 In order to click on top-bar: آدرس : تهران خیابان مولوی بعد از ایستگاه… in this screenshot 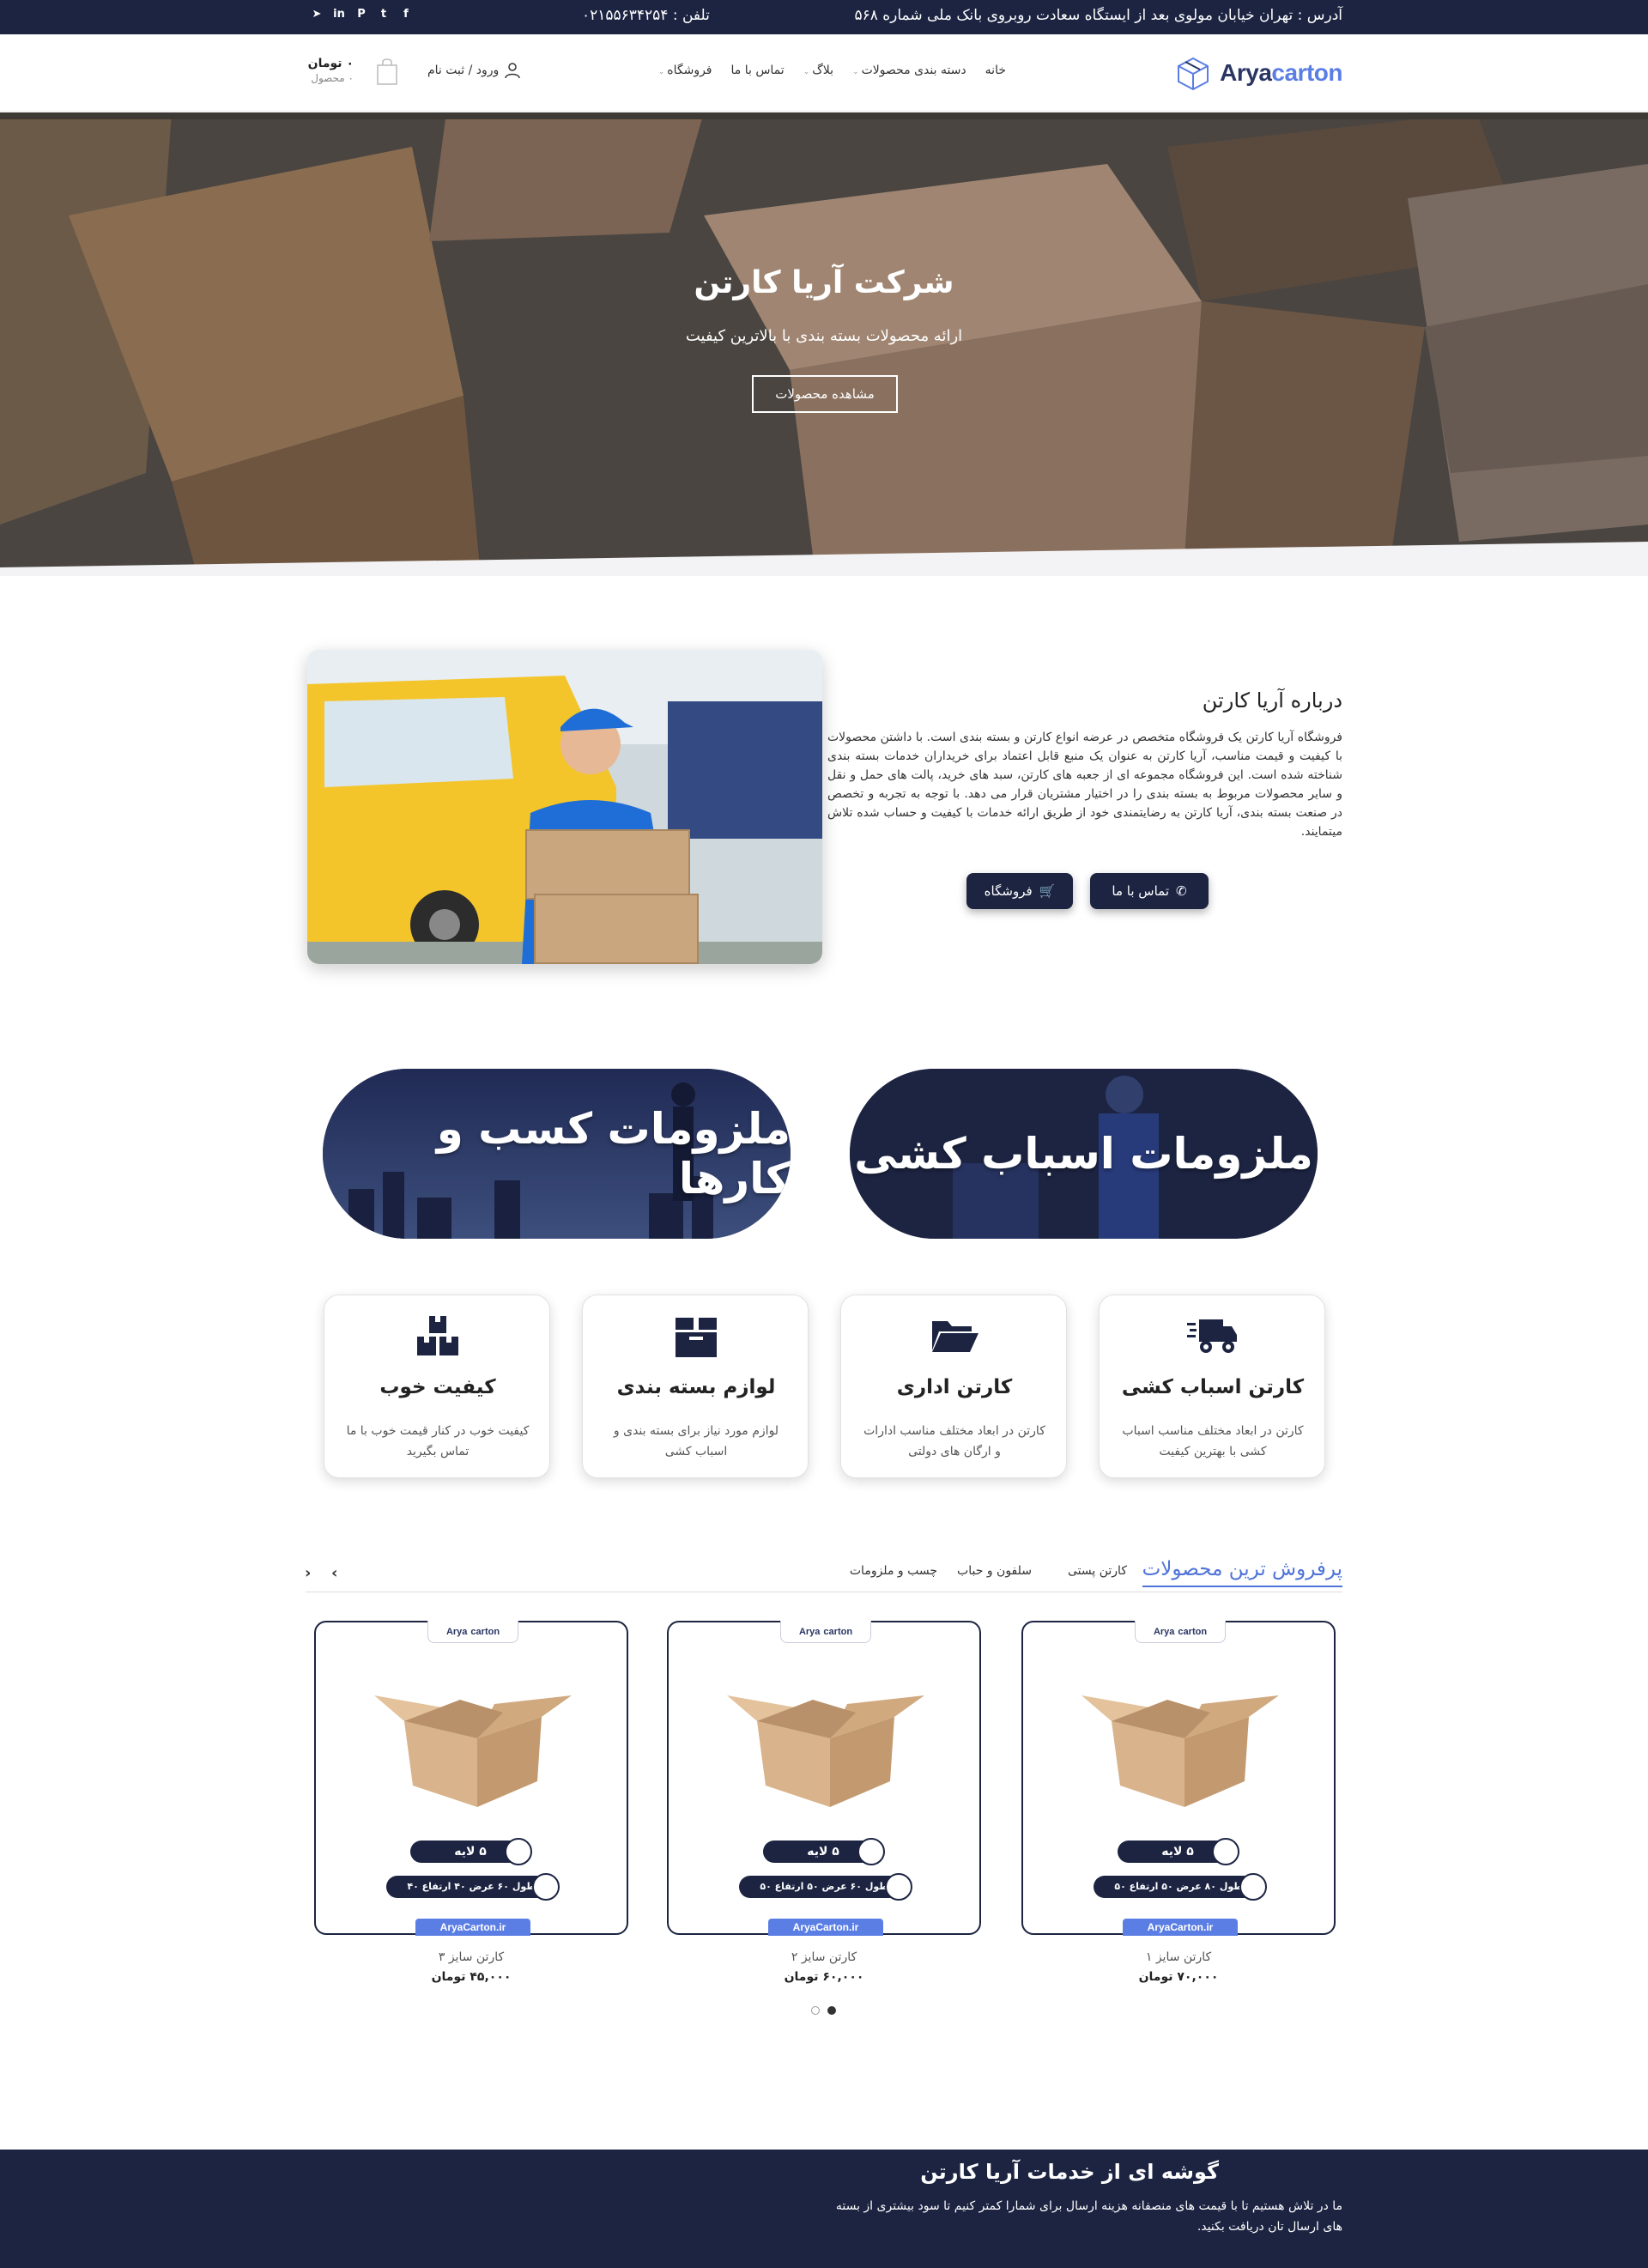, I will do `click(824, 17)`.